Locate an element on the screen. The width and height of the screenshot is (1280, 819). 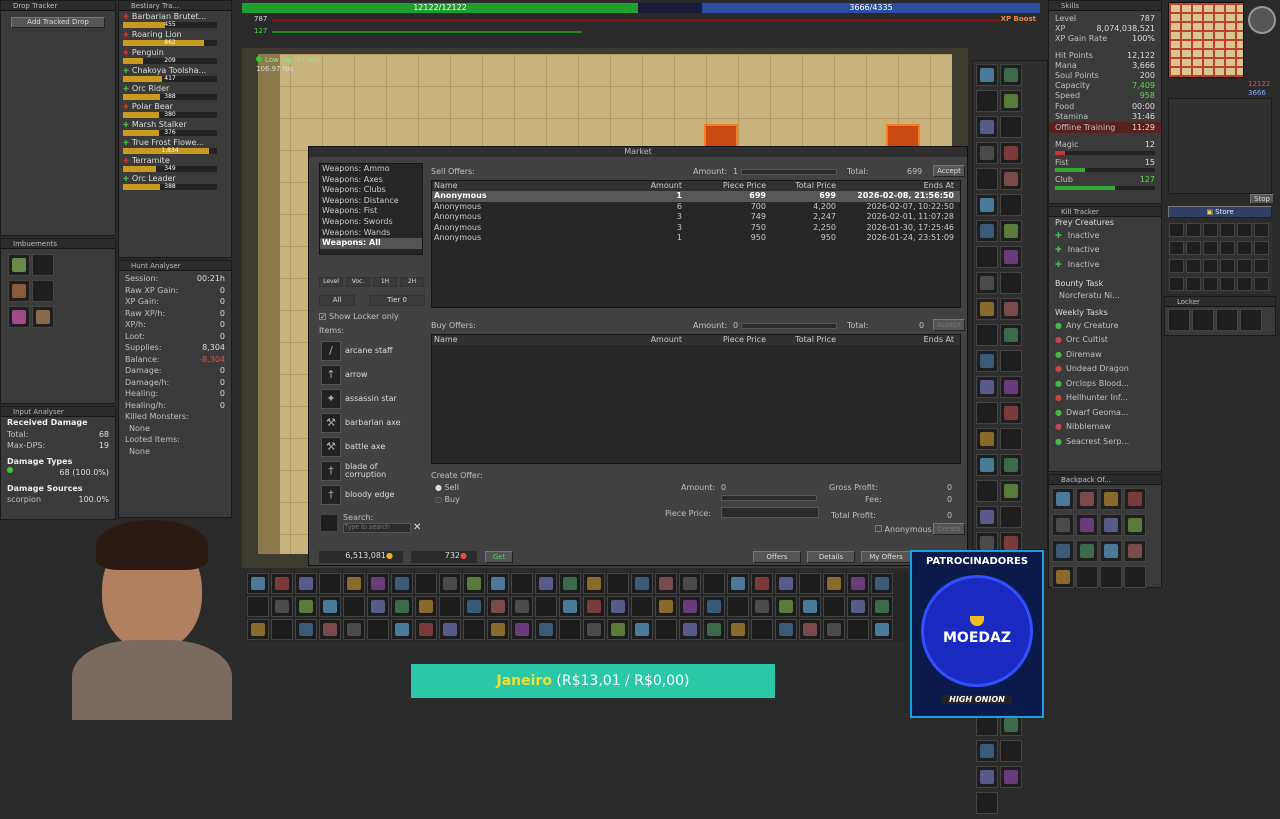
bestiary-entry: ✚ Terramite 349 is located at coordinates (175, 163).